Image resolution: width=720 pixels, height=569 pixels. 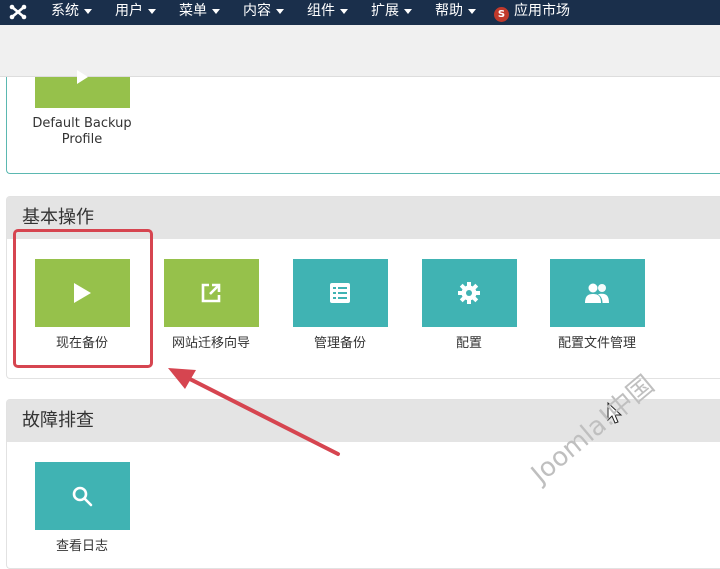 I want to click on annotation-overlay, so click(x=395, y=412).